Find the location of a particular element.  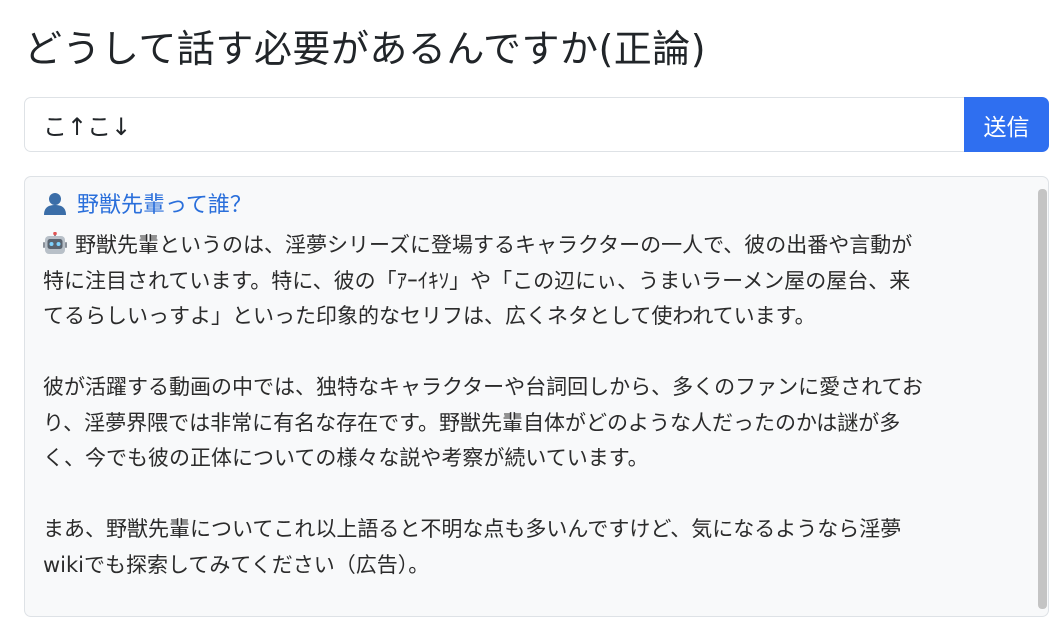

user-icon is located at coordinates (55, 203).